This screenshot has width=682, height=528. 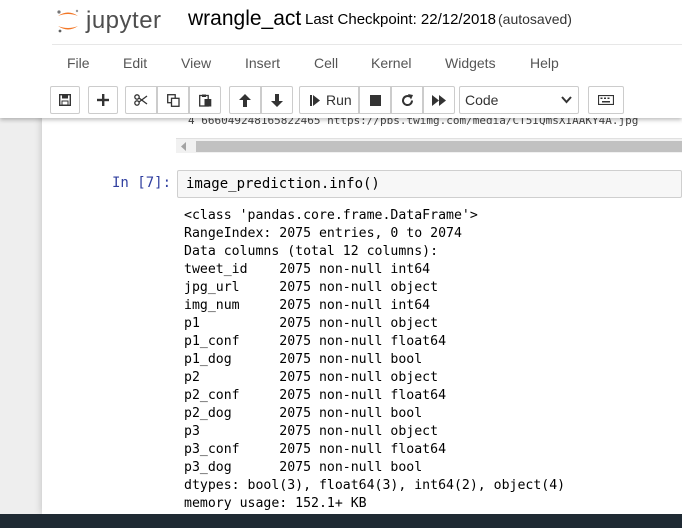 I want to click on output-line: p2_dog 2075 non-null bool, so click(x=303, y=413).